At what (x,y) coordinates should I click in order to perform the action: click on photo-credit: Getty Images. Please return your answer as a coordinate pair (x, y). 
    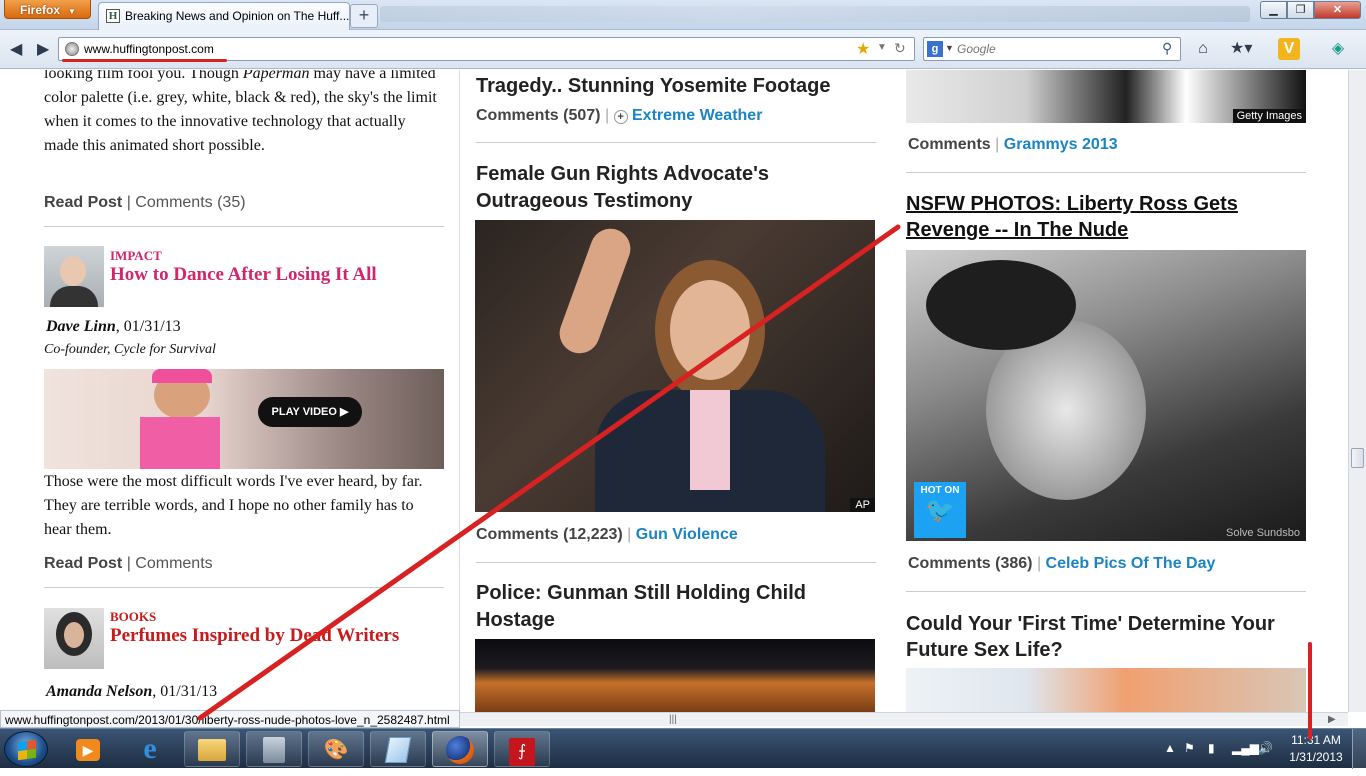
    Looking at the image, I should click on (1269, 116).